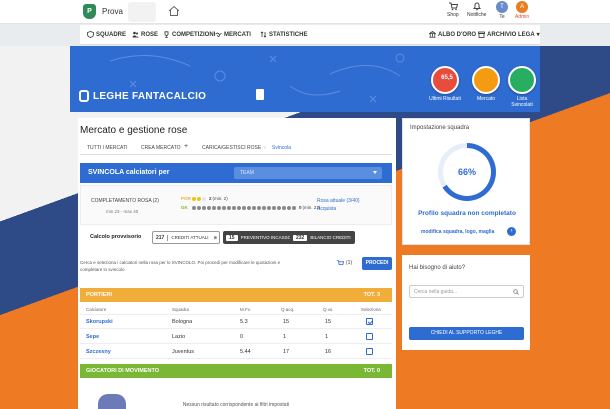 The width and height of the screenshot is (610, 409). Describe the element at coordinates (161, 237) in the screenshot. I see `crediti-attuali-value: 217` at that location.